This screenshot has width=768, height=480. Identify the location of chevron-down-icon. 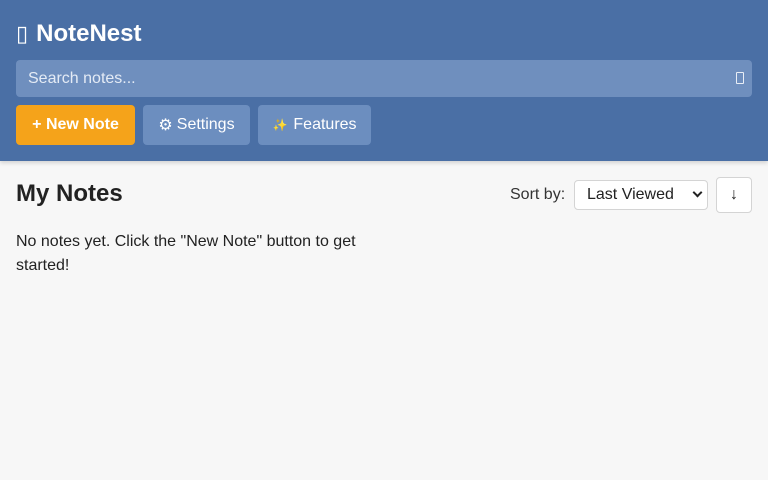
(697, 192).